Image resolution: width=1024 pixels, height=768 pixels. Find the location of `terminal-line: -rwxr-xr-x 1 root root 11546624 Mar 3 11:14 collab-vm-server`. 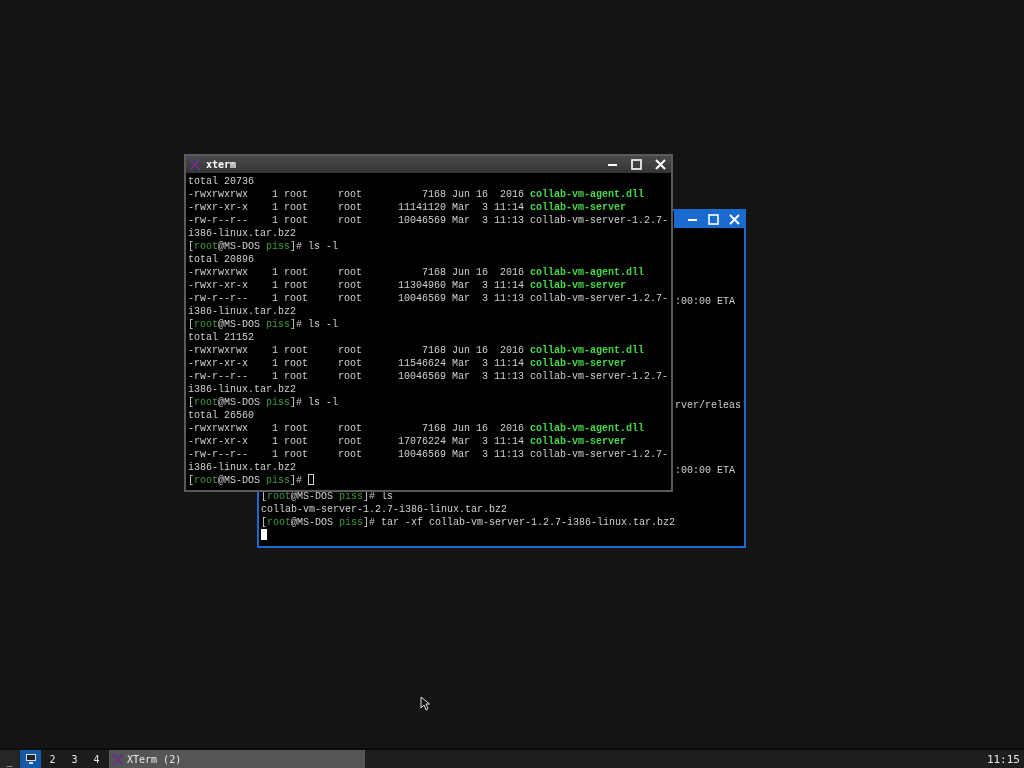

terminal-line: -rwxr-xr-x 1 root root 11546624 Mar 3 11:14 collab-vm-server is located at coordinates (407, 363).